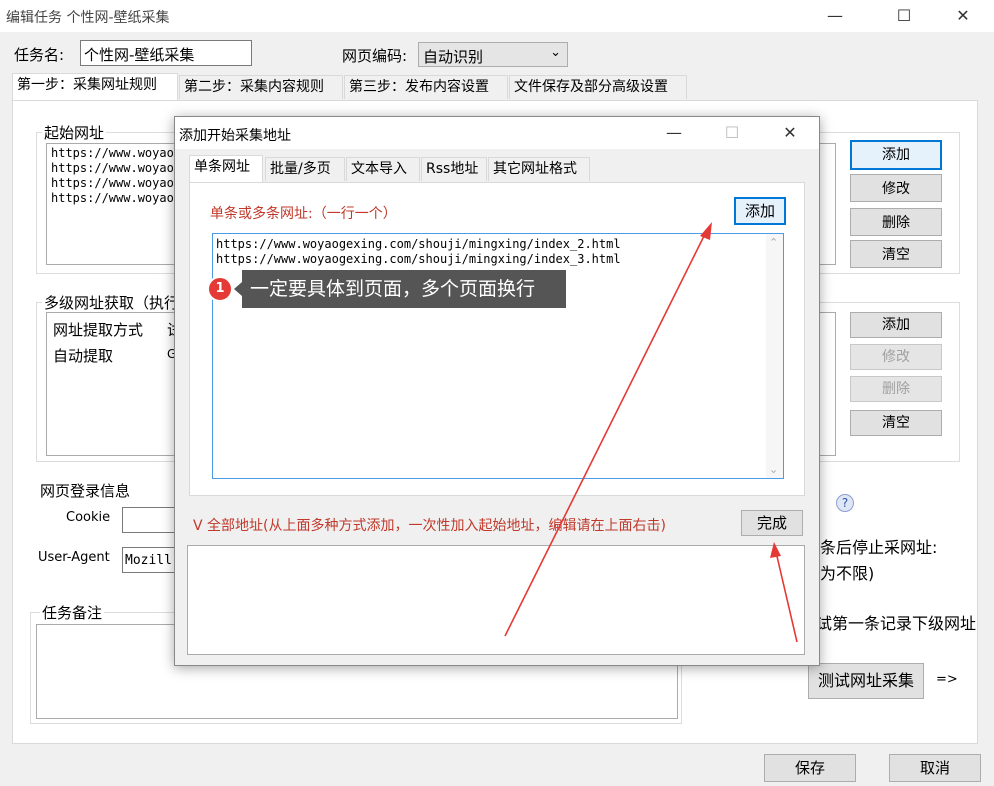 The width and height of the screenshot is (994, 786). Describe the element at coordinates (605, 434) in the screenshot. I see `arrow-to-add-button` at that location.